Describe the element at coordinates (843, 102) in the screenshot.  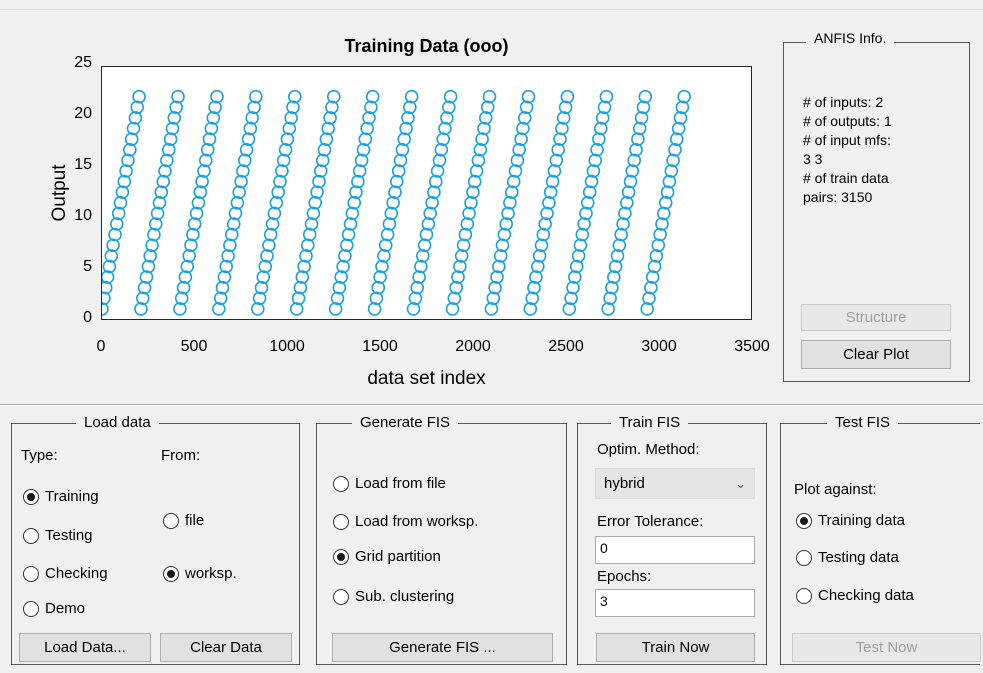
I see `anfis-info-inputs: # of inputs: 2` at that location.